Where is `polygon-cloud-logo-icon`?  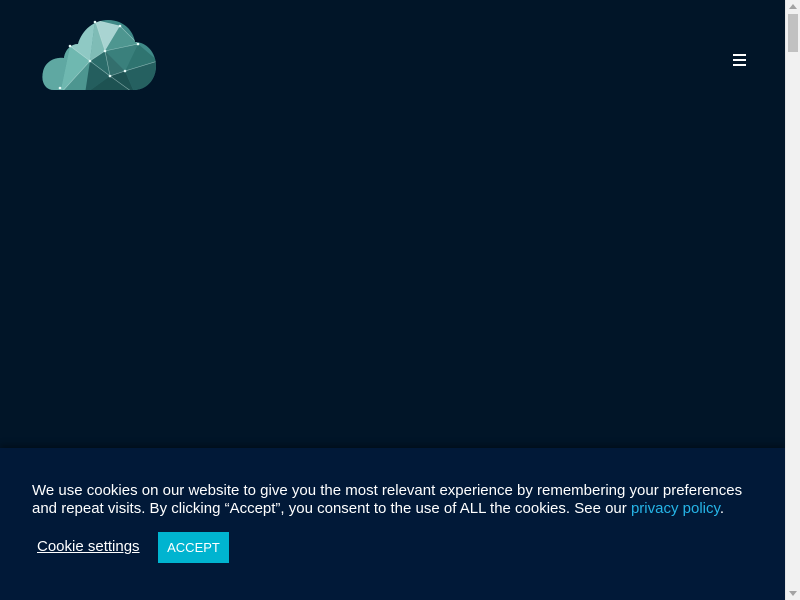
polygon-cloud-logo-icon is located at coordinates (99, 55).